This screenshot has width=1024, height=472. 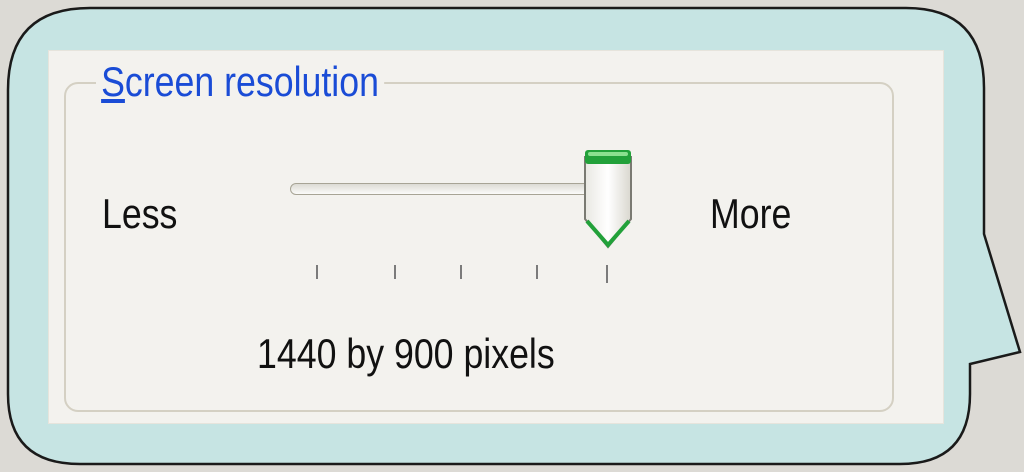 What do you see at coordinates (406, 353) in the screenshot?
I see `resolution-value-text: 1440 by 900 pixels` at bounding box center [406, 353].